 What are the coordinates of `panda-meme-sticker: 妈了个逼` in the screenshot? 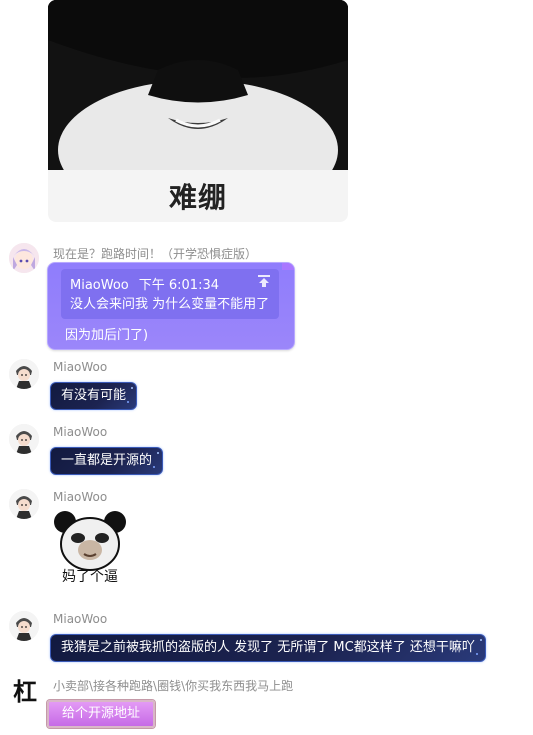 It's located at (90, 549).